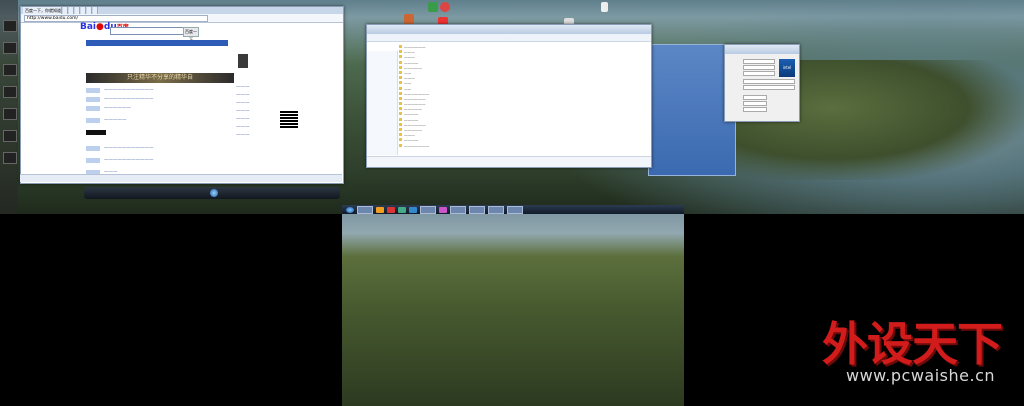  What do you see at coordinates (350, 209) in the screenshot?
I see `start-button` at bounding box center [350, 209].